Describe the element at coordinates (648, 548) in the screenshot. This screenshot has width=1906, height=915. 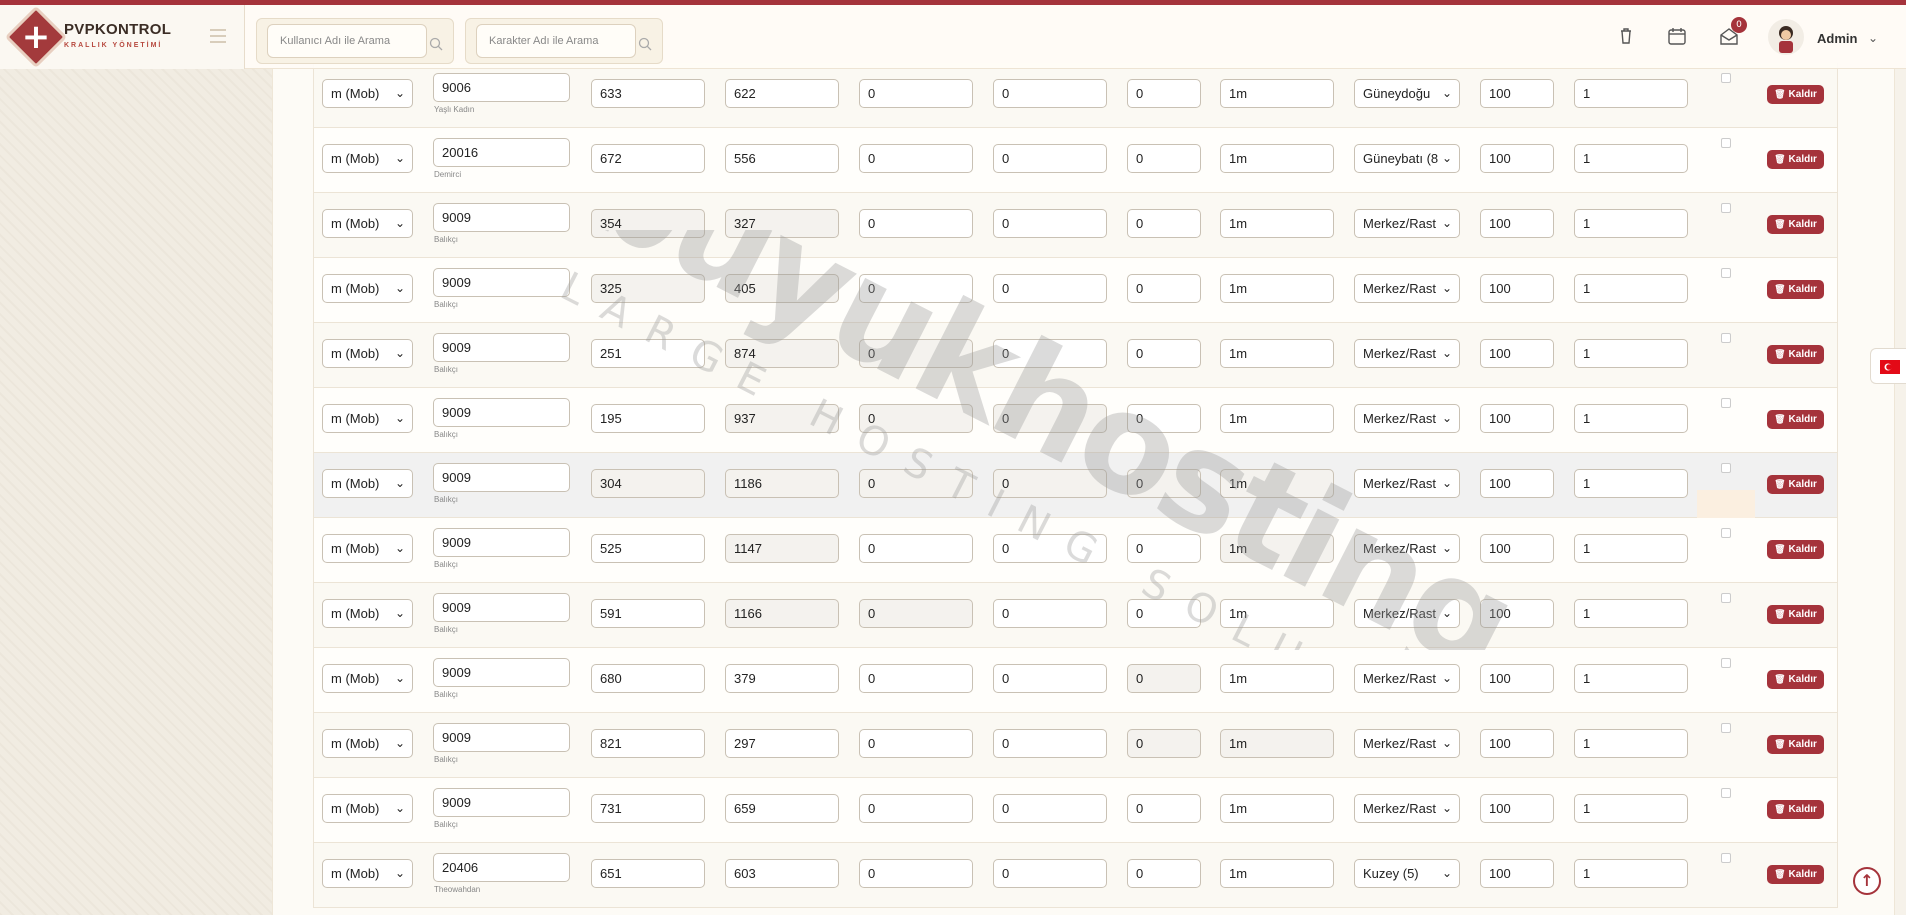
I see `x-input: 525` at that location.